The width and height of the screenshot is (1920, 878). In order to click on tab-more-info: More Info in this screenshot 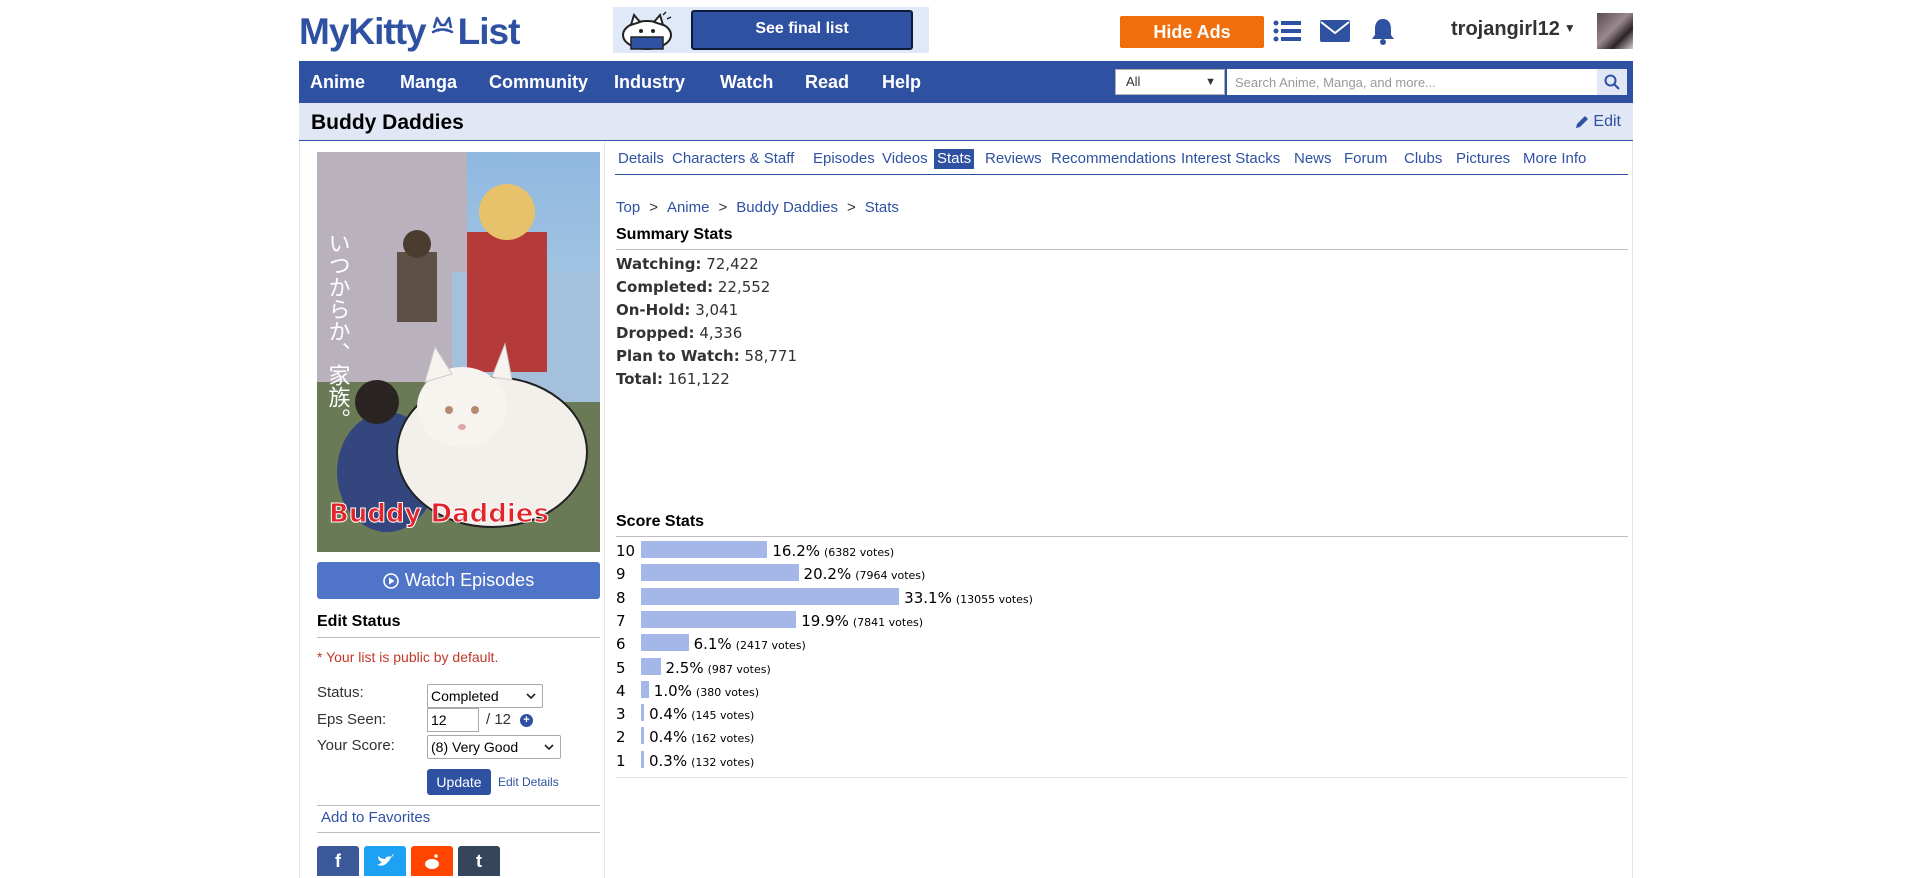, I will do `click(1554, 159)`.